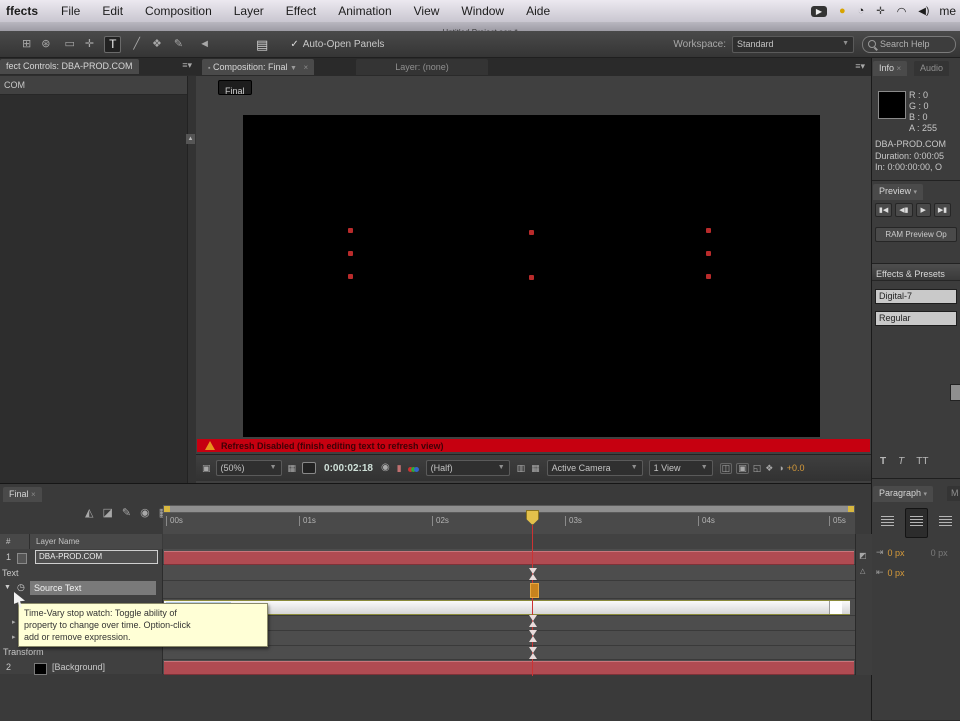 The height and width of the screenshot is (721, 960). Describe the element at coordinates (258, 67) in the screenshot. I see `tab-composition-final: ▪ Composition: Final ▼ ×` at that location.